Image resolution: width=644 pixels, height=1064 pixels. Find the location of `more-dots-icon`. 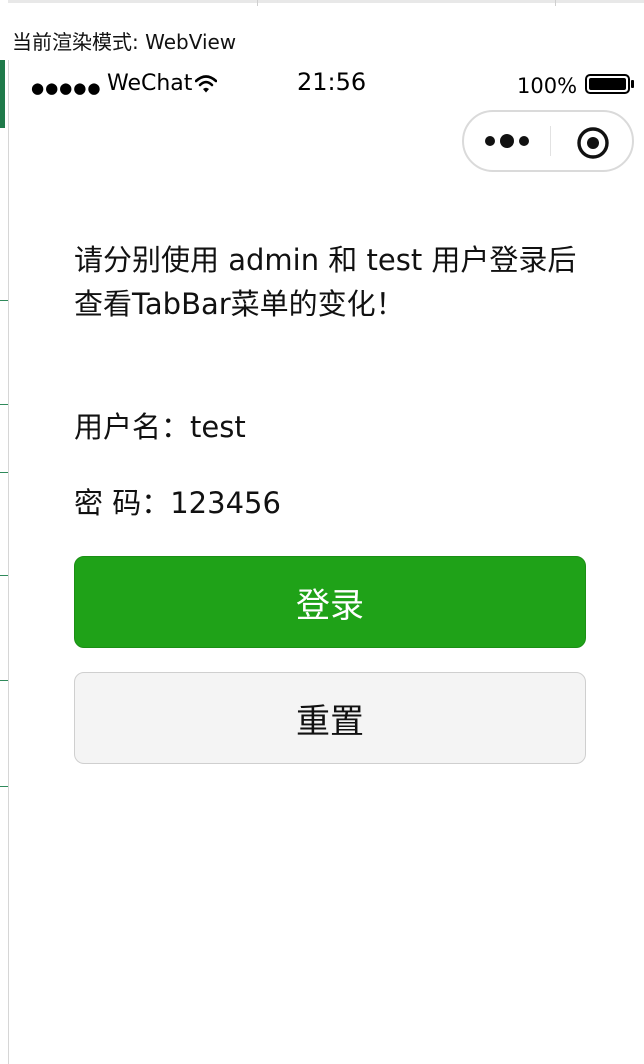

more-dots-icon is located at coordinates (509, 141).